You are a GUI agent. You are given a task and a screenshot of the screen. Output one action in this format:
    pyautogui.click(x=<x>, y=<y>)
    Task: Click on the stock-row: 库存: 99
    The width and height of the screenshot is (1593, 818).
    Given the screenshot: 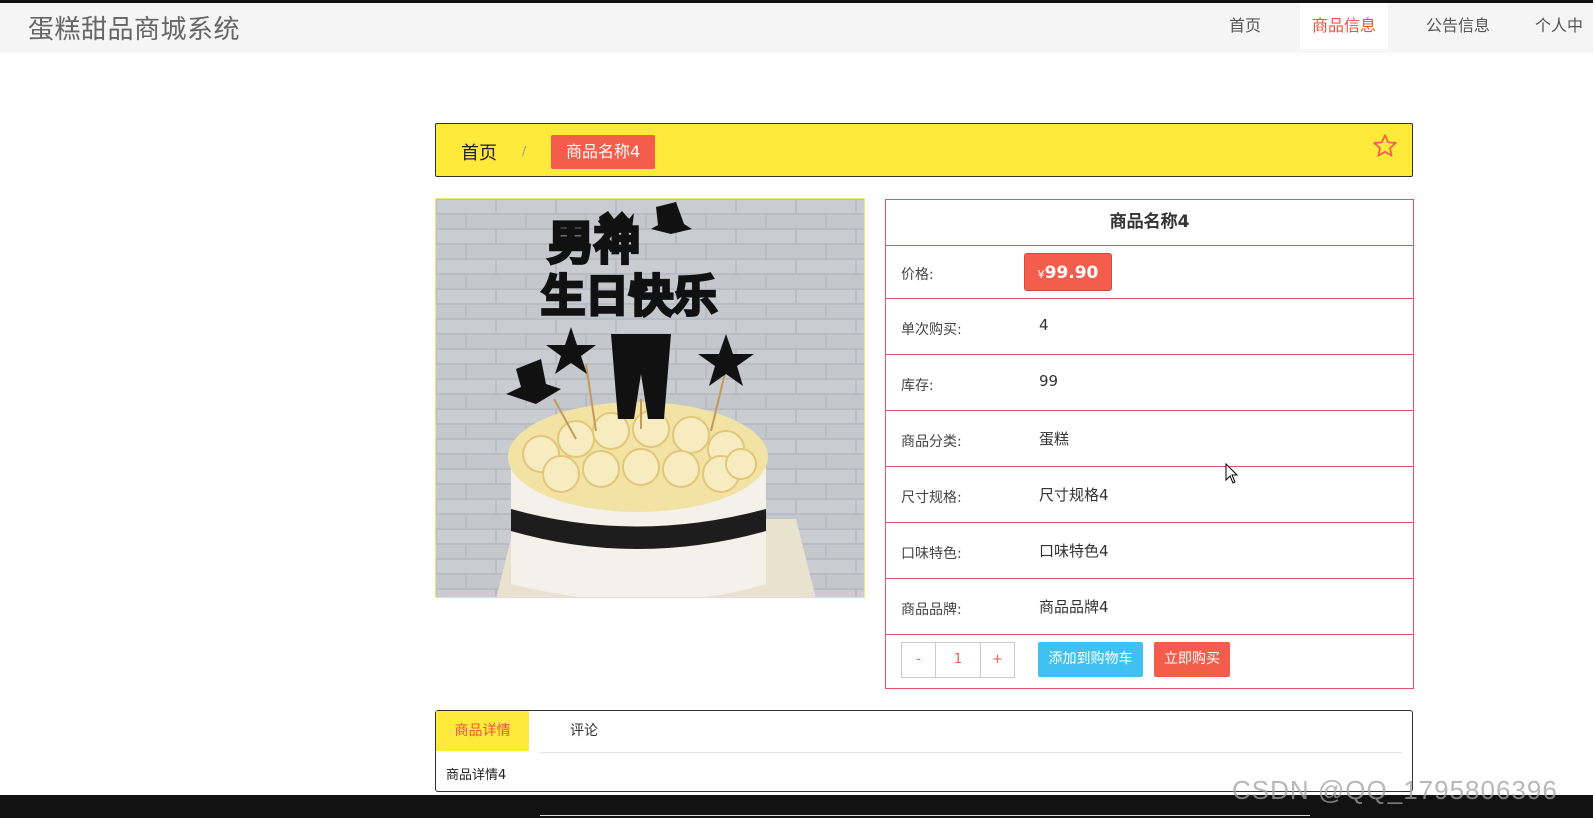 What is the action you would take?
    pyautogui.click(x=1149, y=383)
    